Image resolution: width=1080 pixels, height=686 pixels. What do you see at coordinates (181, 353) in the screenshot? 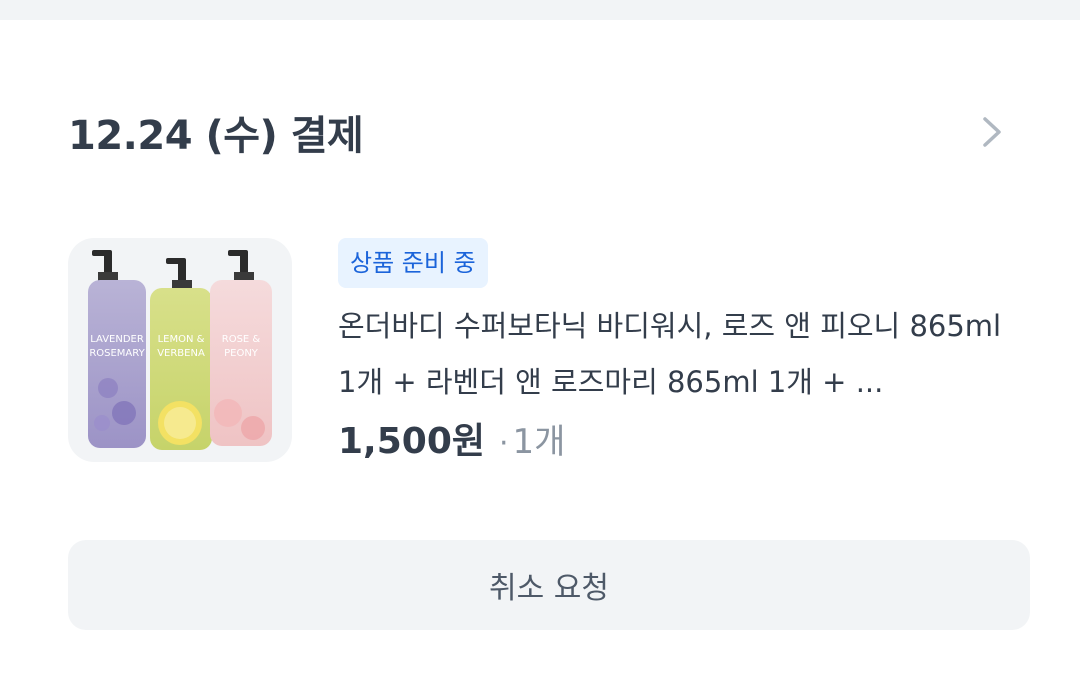
I see `bottle-label-2b: VERBENA` at bounding box center [181, 353].